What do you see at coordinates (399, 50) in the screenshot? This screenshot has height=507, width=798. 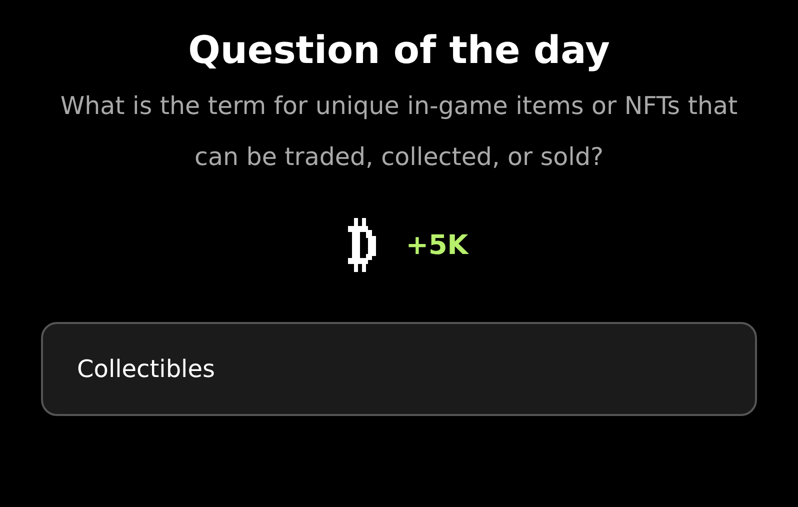 I see `title: Question of the day` at bounding box center [399, 50].